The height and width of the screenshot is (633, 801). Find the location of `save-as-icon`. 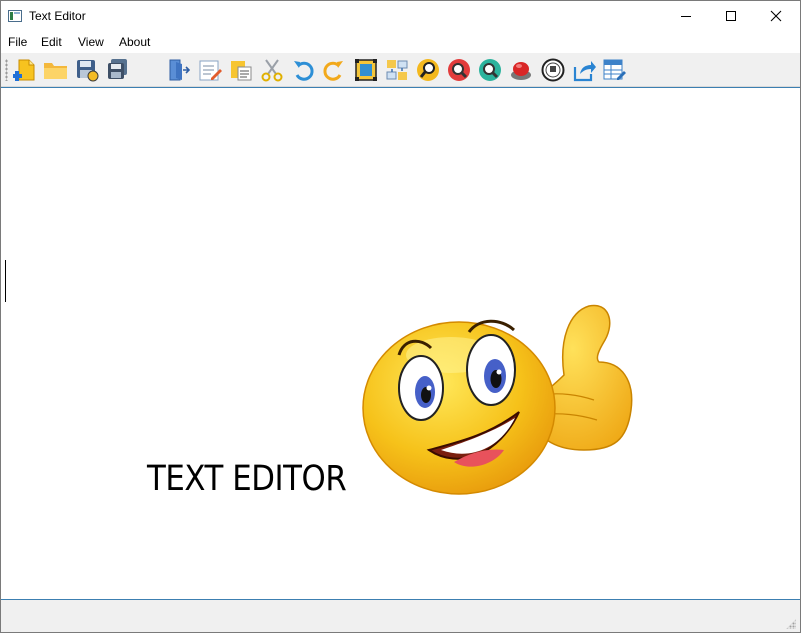

save-as-icon is located at coordinates (117, 69).